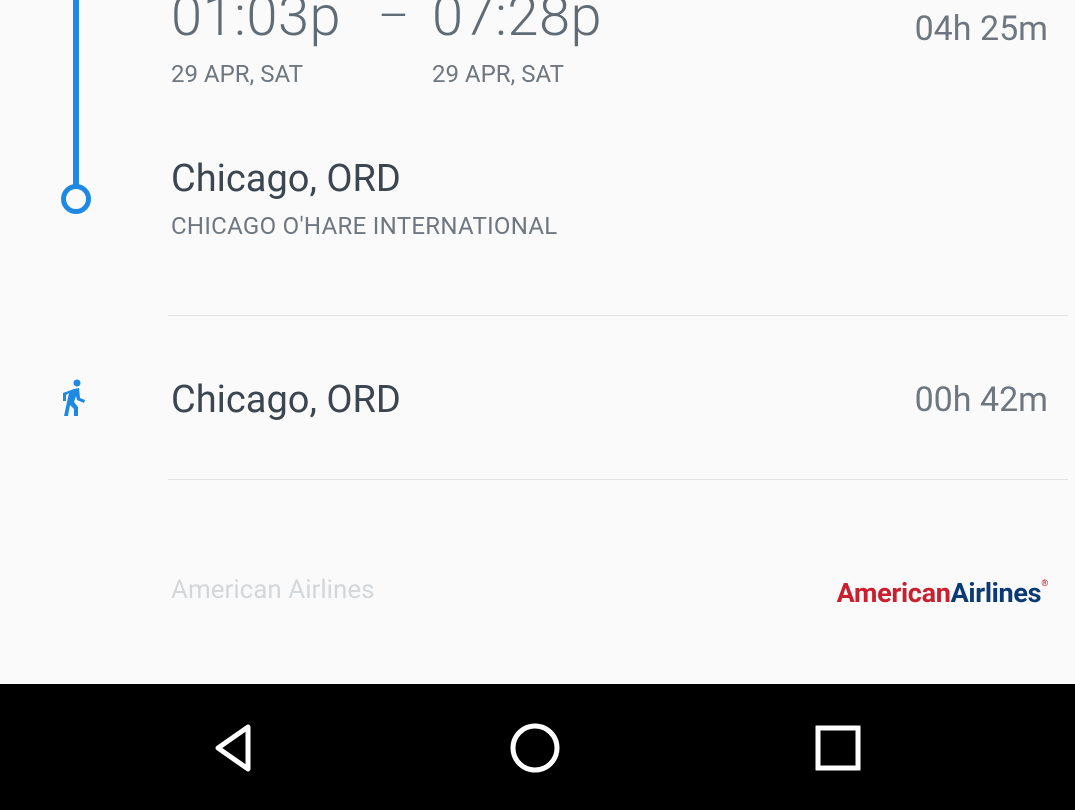 The width and height of the screenshot is (1075, 810). I want to click on home-icon, so click(535, 748).